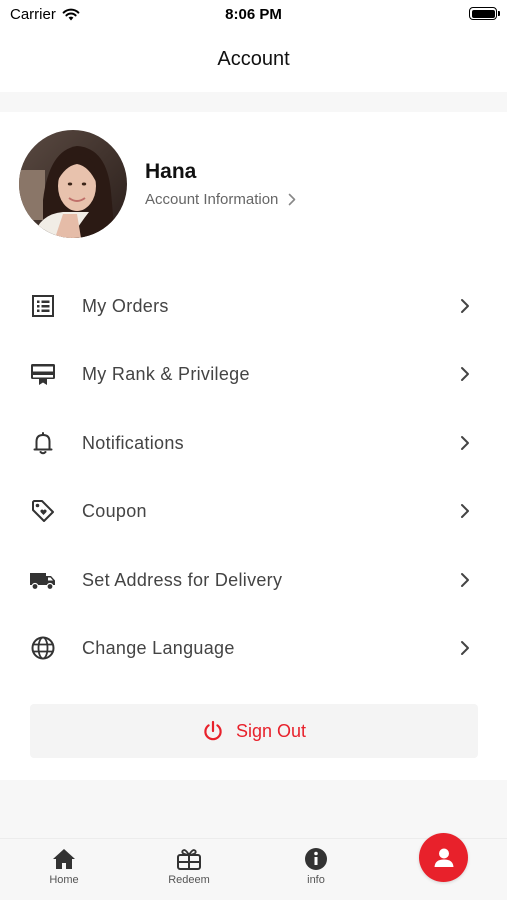 The width and height of the screenshot is (507, 900). Describe the element at coordinates (213, 730) in the screenshot. I see `power-icon` at that location.